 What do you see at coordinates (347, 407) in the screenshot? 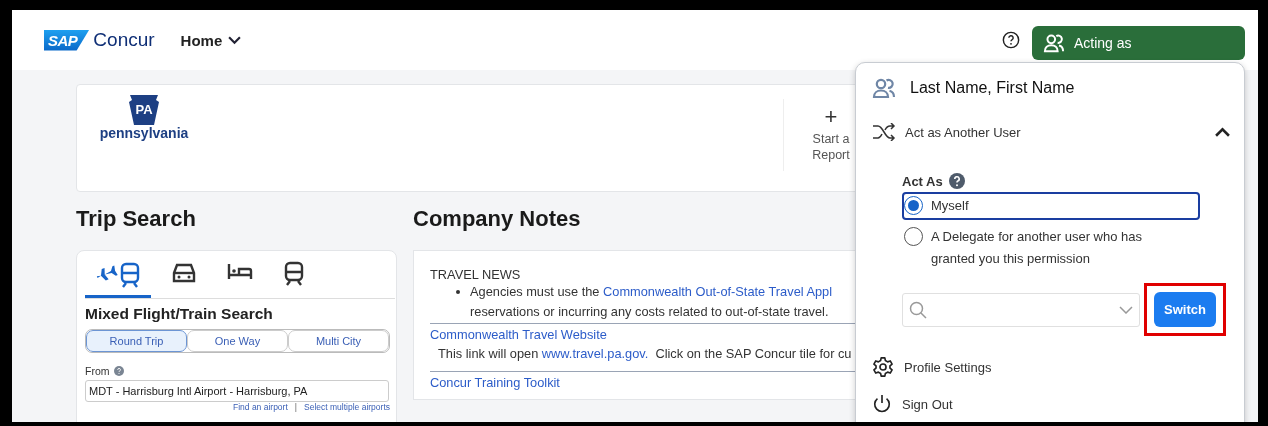
I see `select-airports-link: Select multiple airports` at bounding box center [347, 407].